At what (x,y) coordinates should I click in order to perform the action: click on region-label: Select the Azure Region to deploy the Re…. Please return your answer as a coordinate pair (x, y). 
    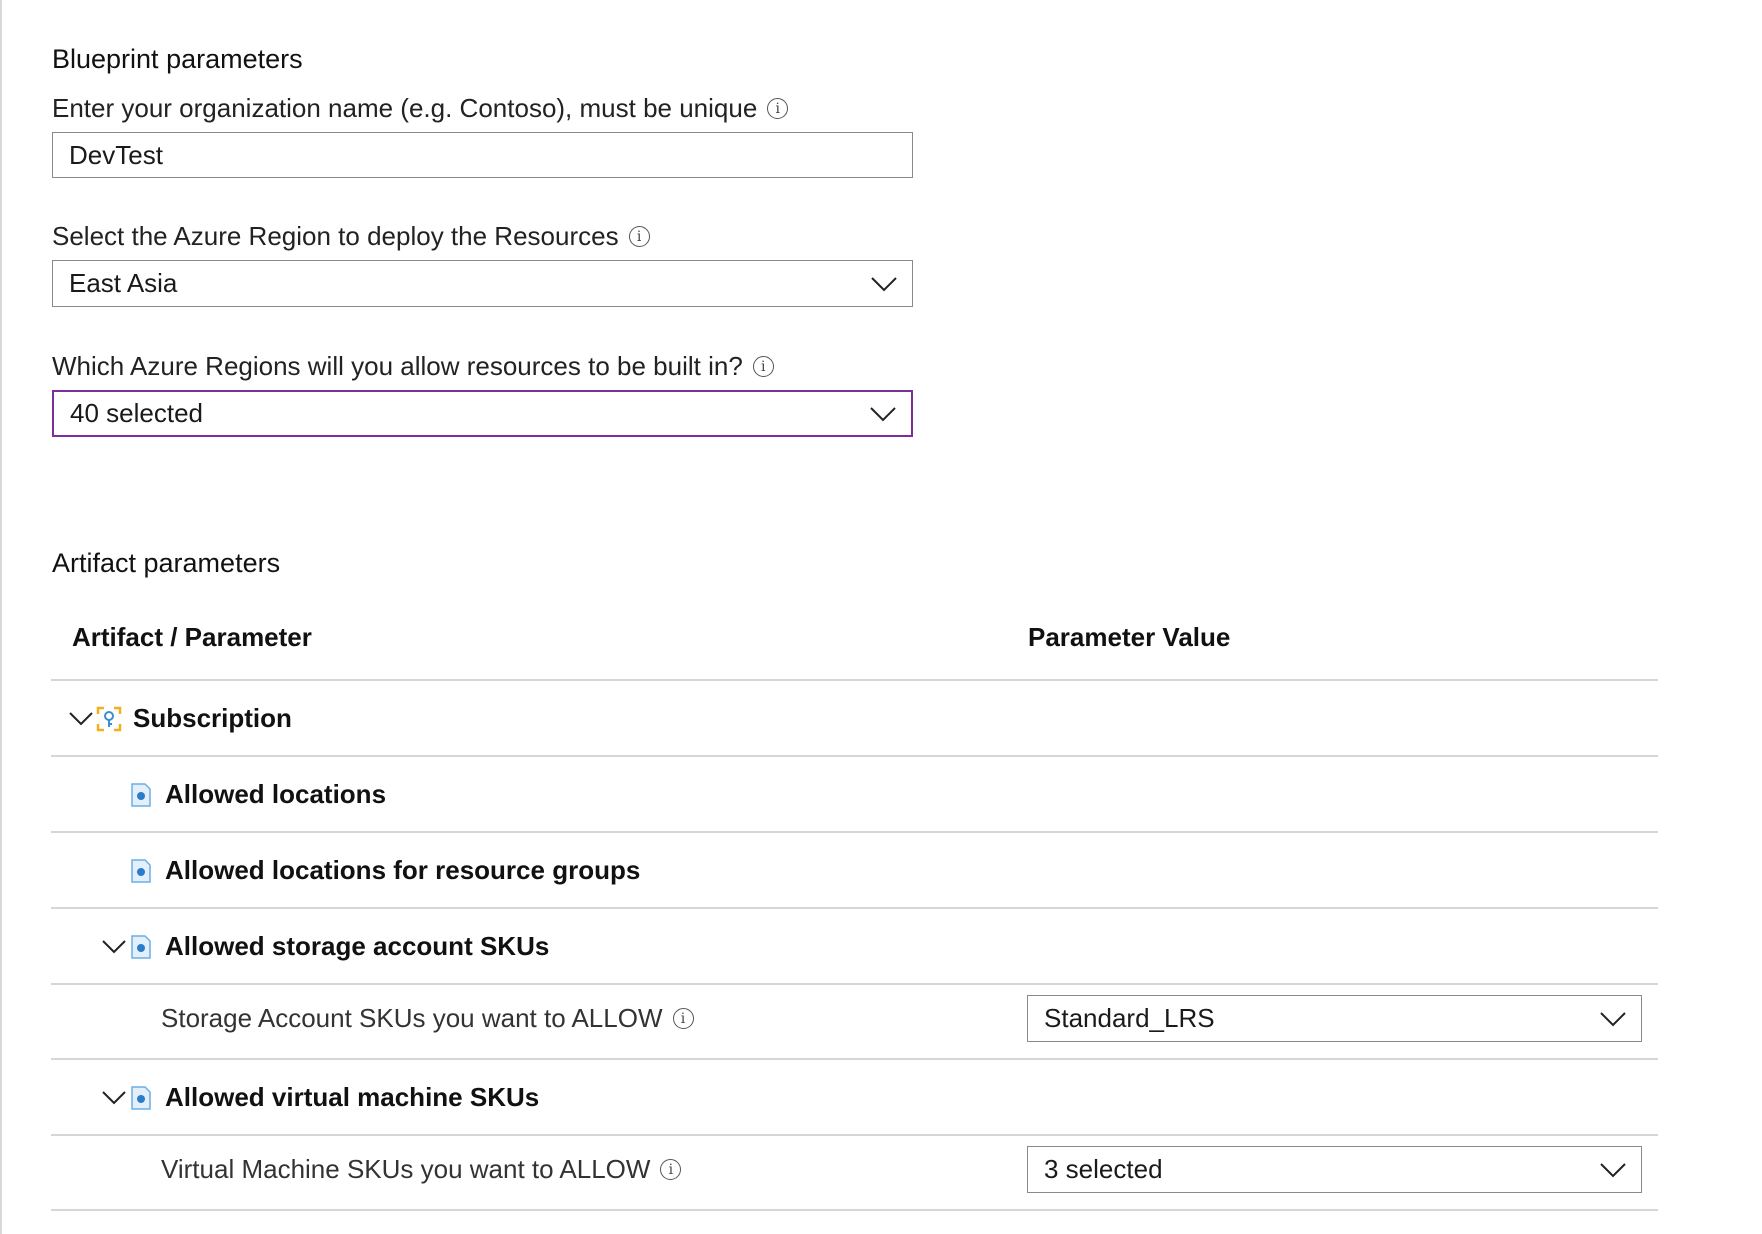
    Looking at the image, I should click on (335, 236).